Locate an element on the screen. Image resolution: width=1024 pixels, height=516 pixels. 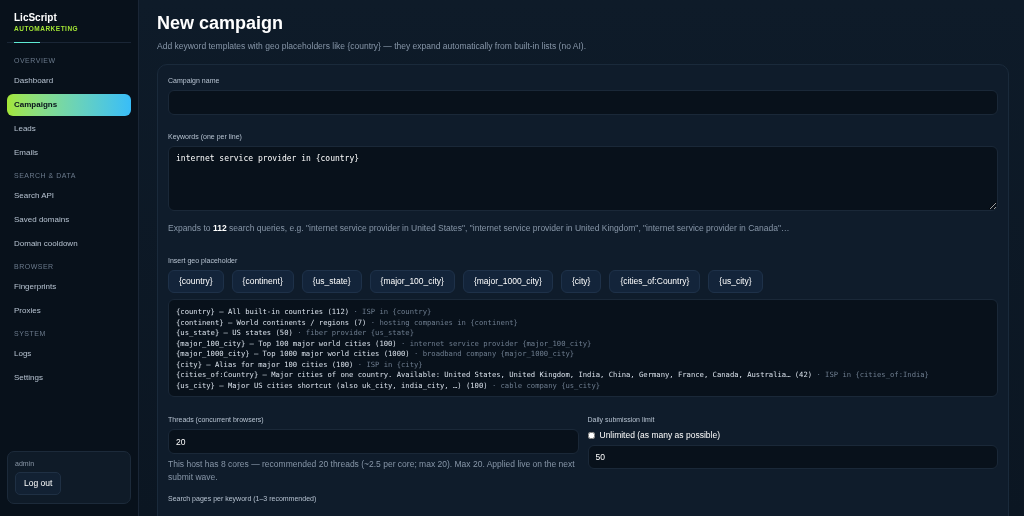
nav-item: Settings is located at coordinates (69, 378).